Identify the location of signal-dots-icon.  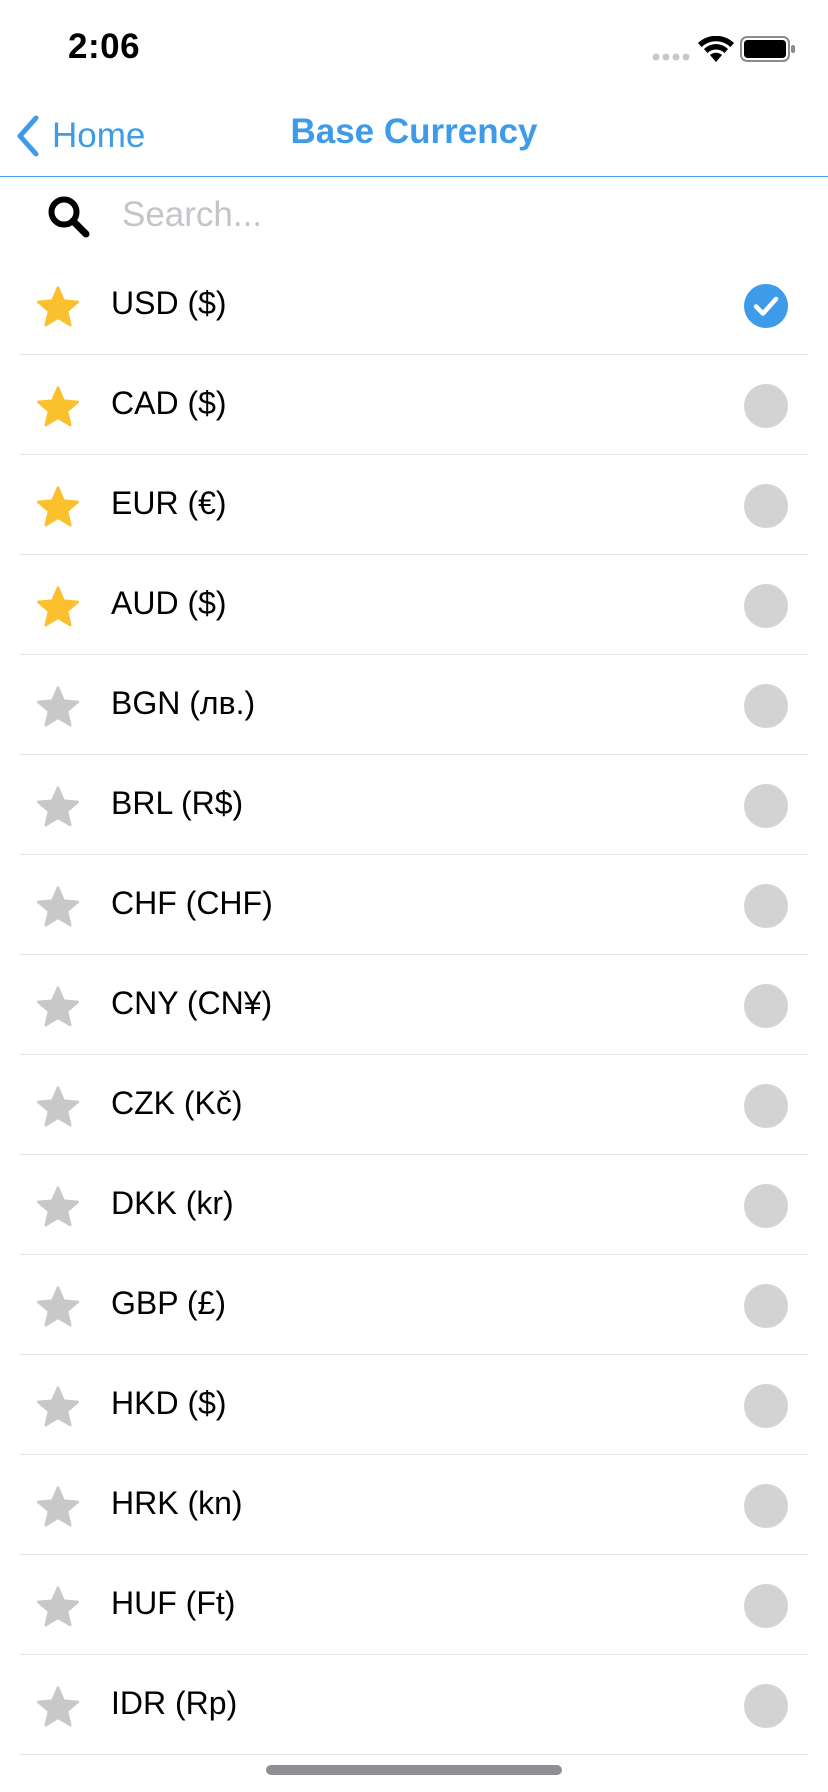
(671, 57).